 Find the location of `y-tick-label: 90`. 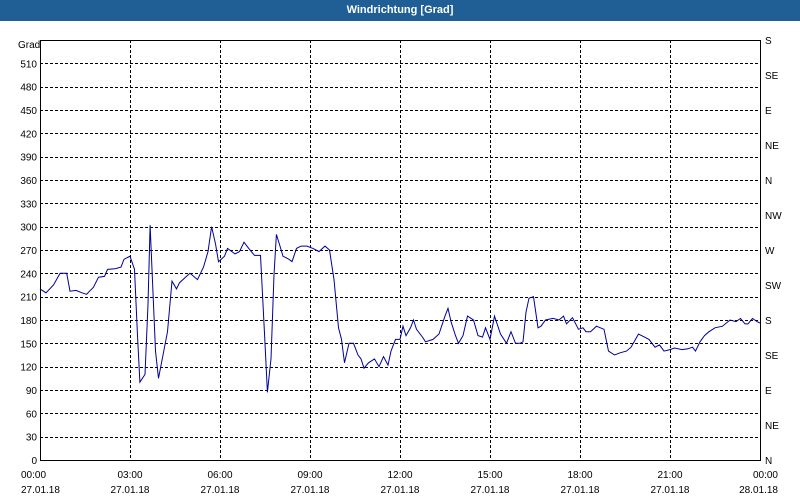

y-tick-label: 90 is located at coordinates (32, 391).